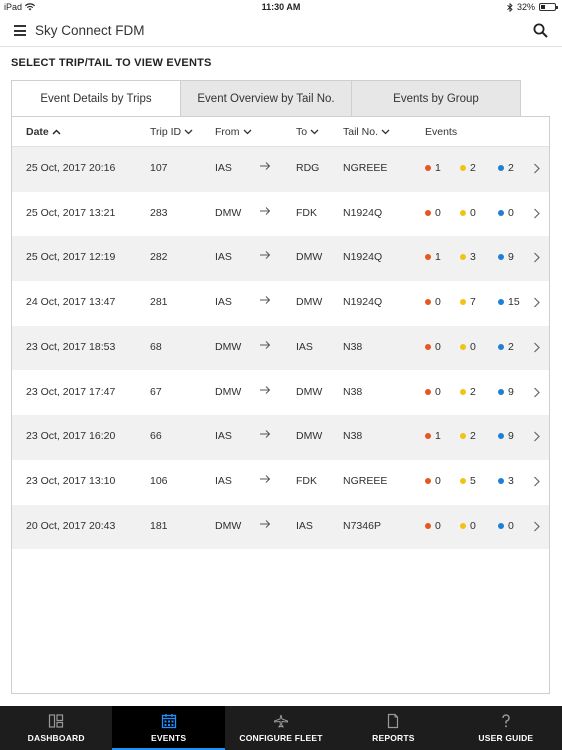 The width and height of the screenshot is (562, 750). Describe the element at coordinates (43, 132) in the screenshot. I see `column-date: Date` at that location.